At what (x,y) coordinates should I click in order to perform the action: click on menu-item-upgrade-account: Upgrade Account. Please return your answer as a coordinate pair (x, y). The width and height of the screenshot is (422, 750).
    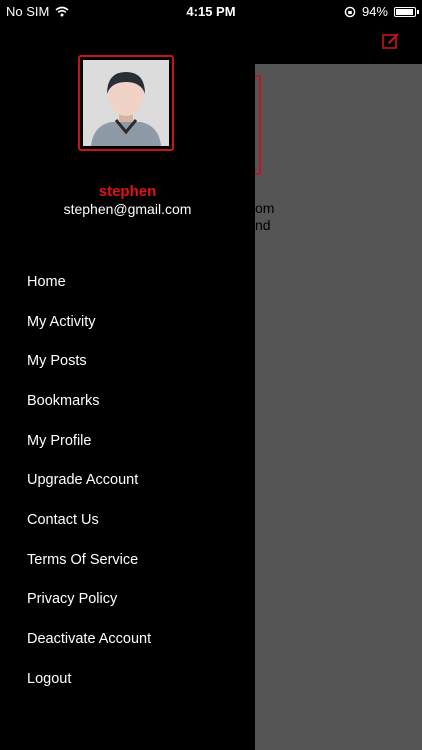
    Looking at the image, I should click on (89, 480).